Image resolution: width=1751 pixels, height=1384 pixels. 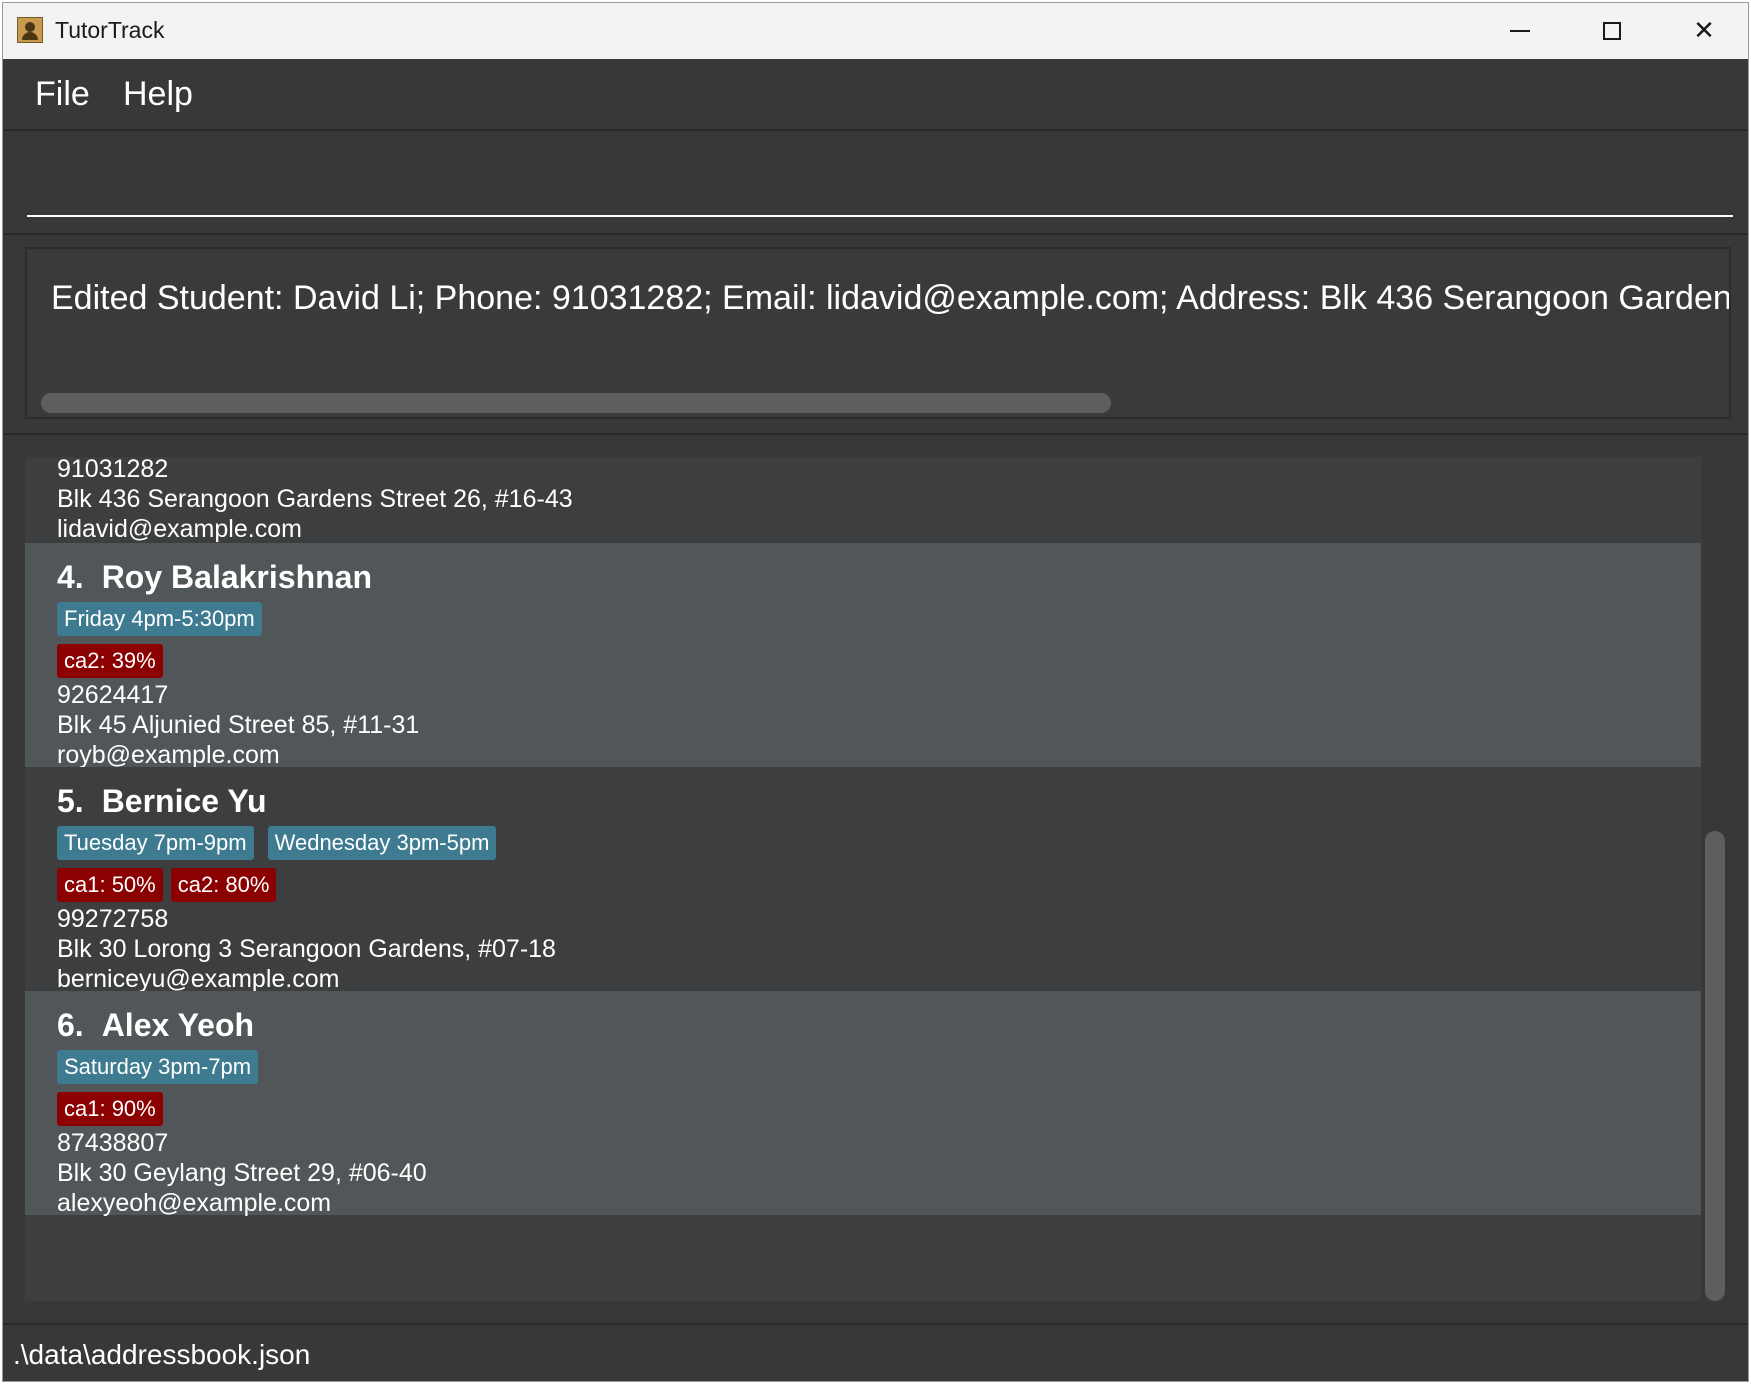 What do you see at coordinates (113, 919) in the screenshot?
I see `person-phone: 99272758` at bounding box center [113, 919].